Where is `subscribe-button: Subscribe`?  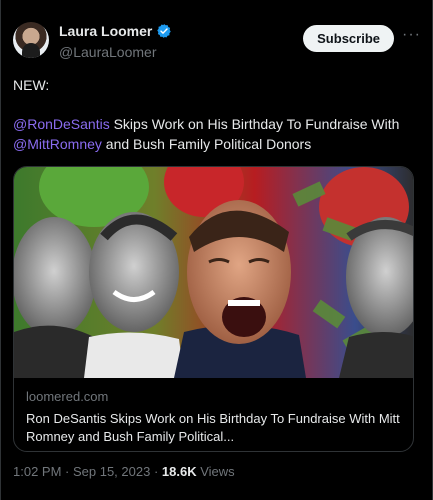 subscribe-button: Subscribe is located at coordinates (348, 38).